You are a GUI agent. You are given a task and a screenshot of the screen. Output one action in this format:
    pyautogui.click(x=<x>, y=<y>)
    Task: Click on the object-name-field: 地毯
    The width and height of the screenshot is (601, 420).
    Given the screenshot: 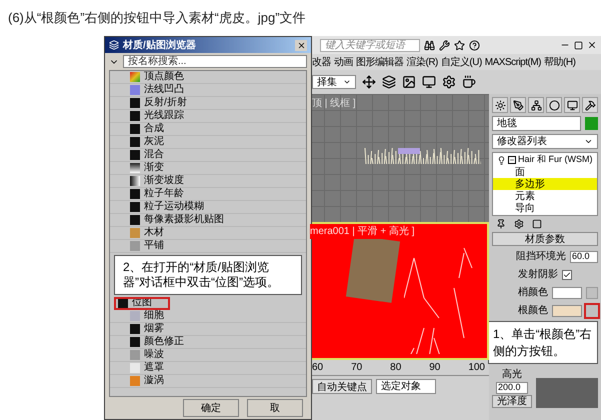 What is the action you would take?
    pyautogui.click(x=536, y=123)
    